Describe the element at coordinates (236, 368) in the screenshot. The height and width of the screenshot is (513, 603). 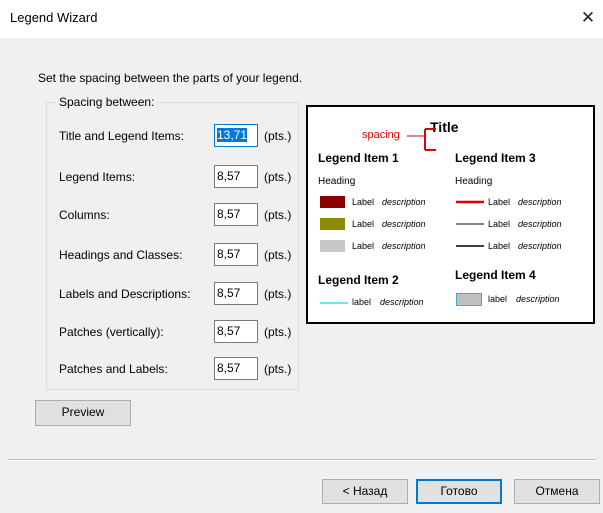
I see `patches-labels-input: 8,57` at that location.